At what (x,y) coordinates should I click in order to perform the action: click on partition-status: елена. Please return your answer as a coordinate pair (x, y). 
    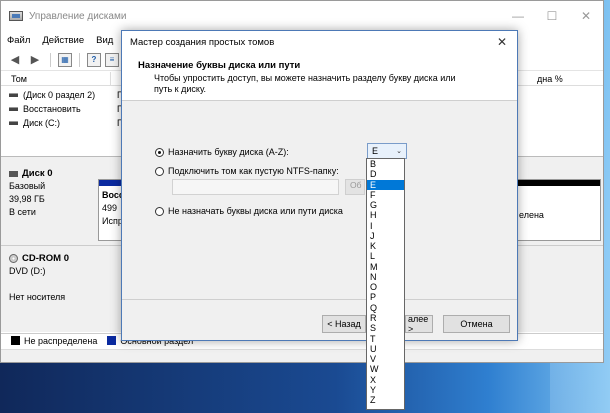
    Looking at the image, I should click on (531, 215).